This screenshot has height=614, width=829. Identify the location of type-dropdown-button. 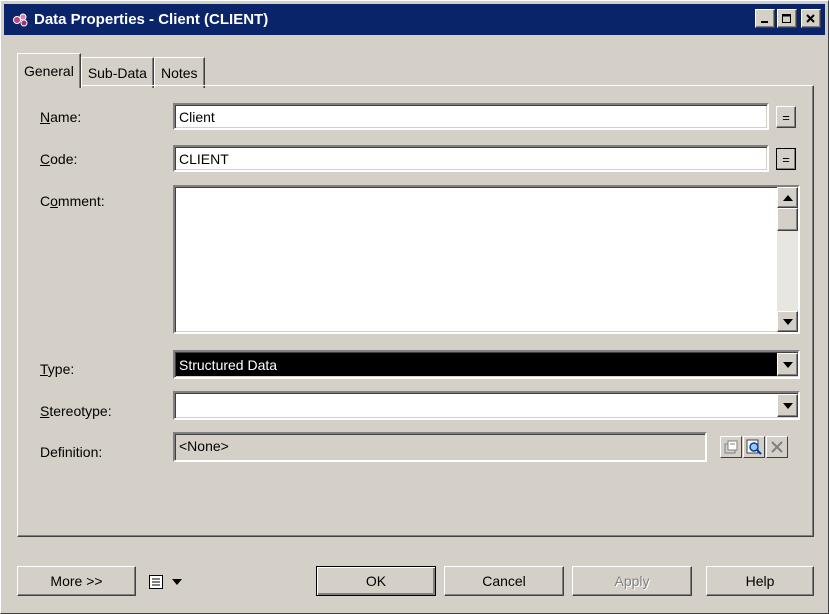
(787, 364).